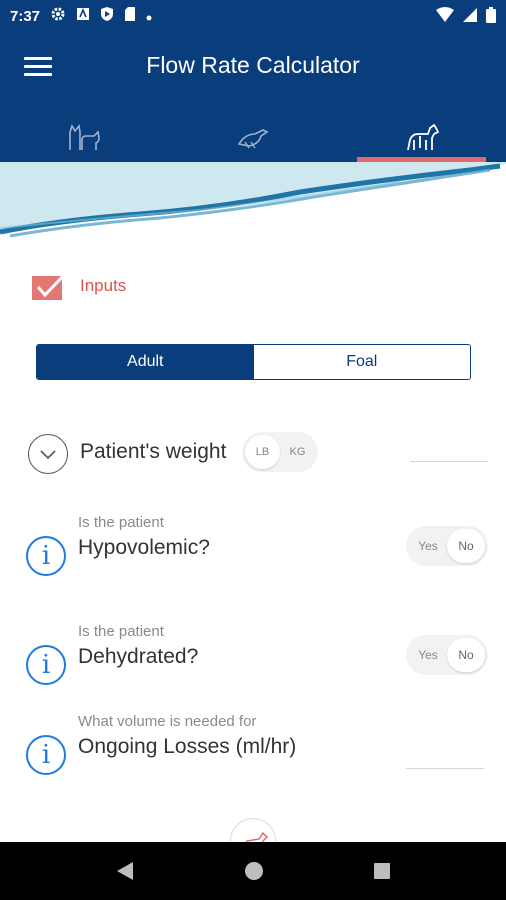 This screenshot has height=900, width=506. What do you see at coordinates (253, 65) in the screenshot?
I see `app-title: Flow Rate Calculator` at bounding box center [253, 65].